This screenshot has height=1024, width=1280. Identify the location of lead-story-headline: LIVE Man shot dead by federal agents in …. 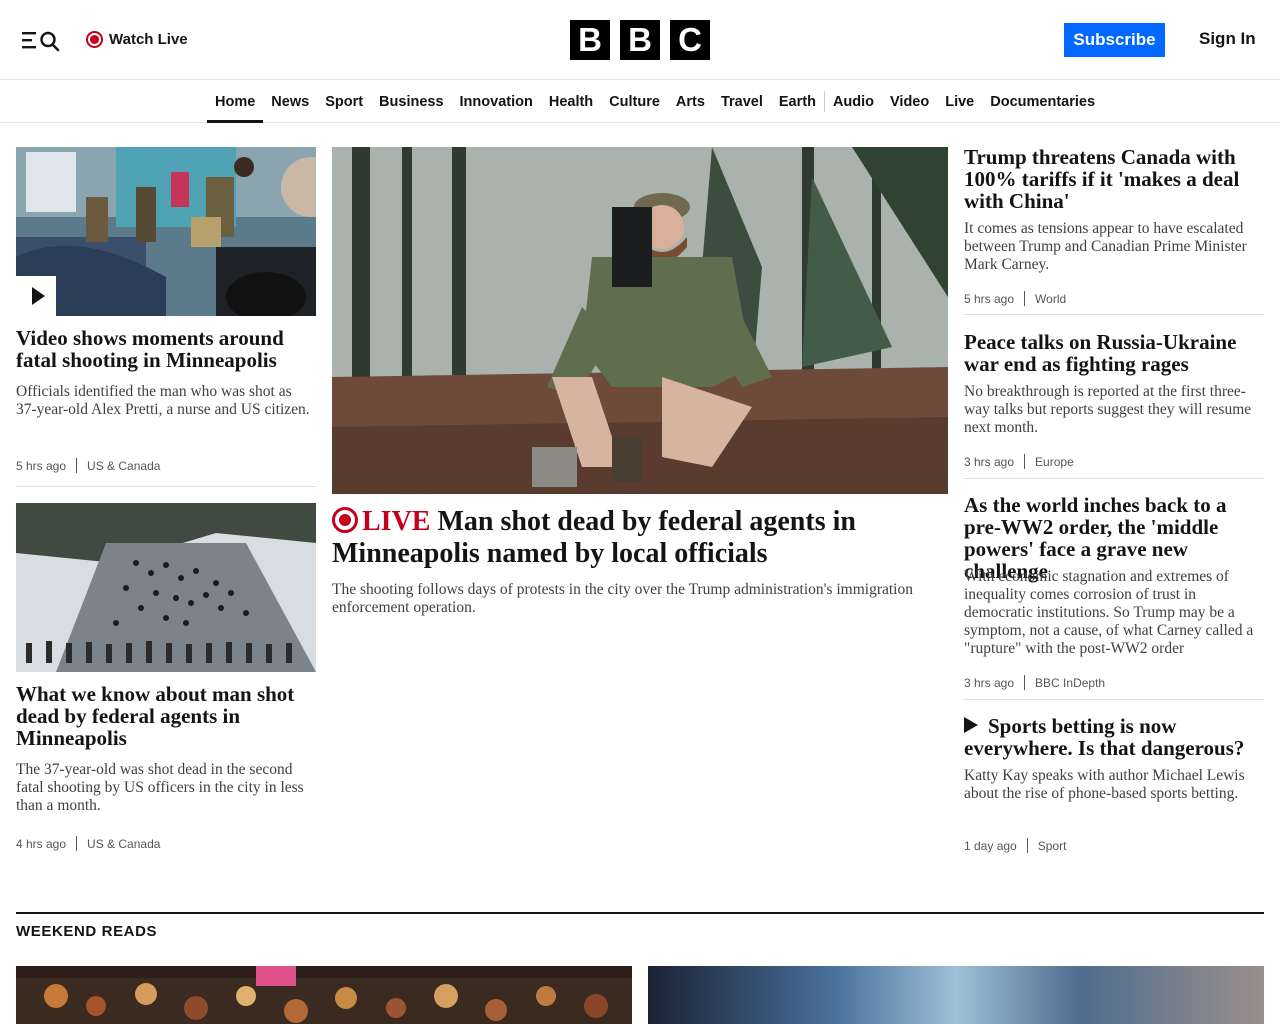
(632, 538).